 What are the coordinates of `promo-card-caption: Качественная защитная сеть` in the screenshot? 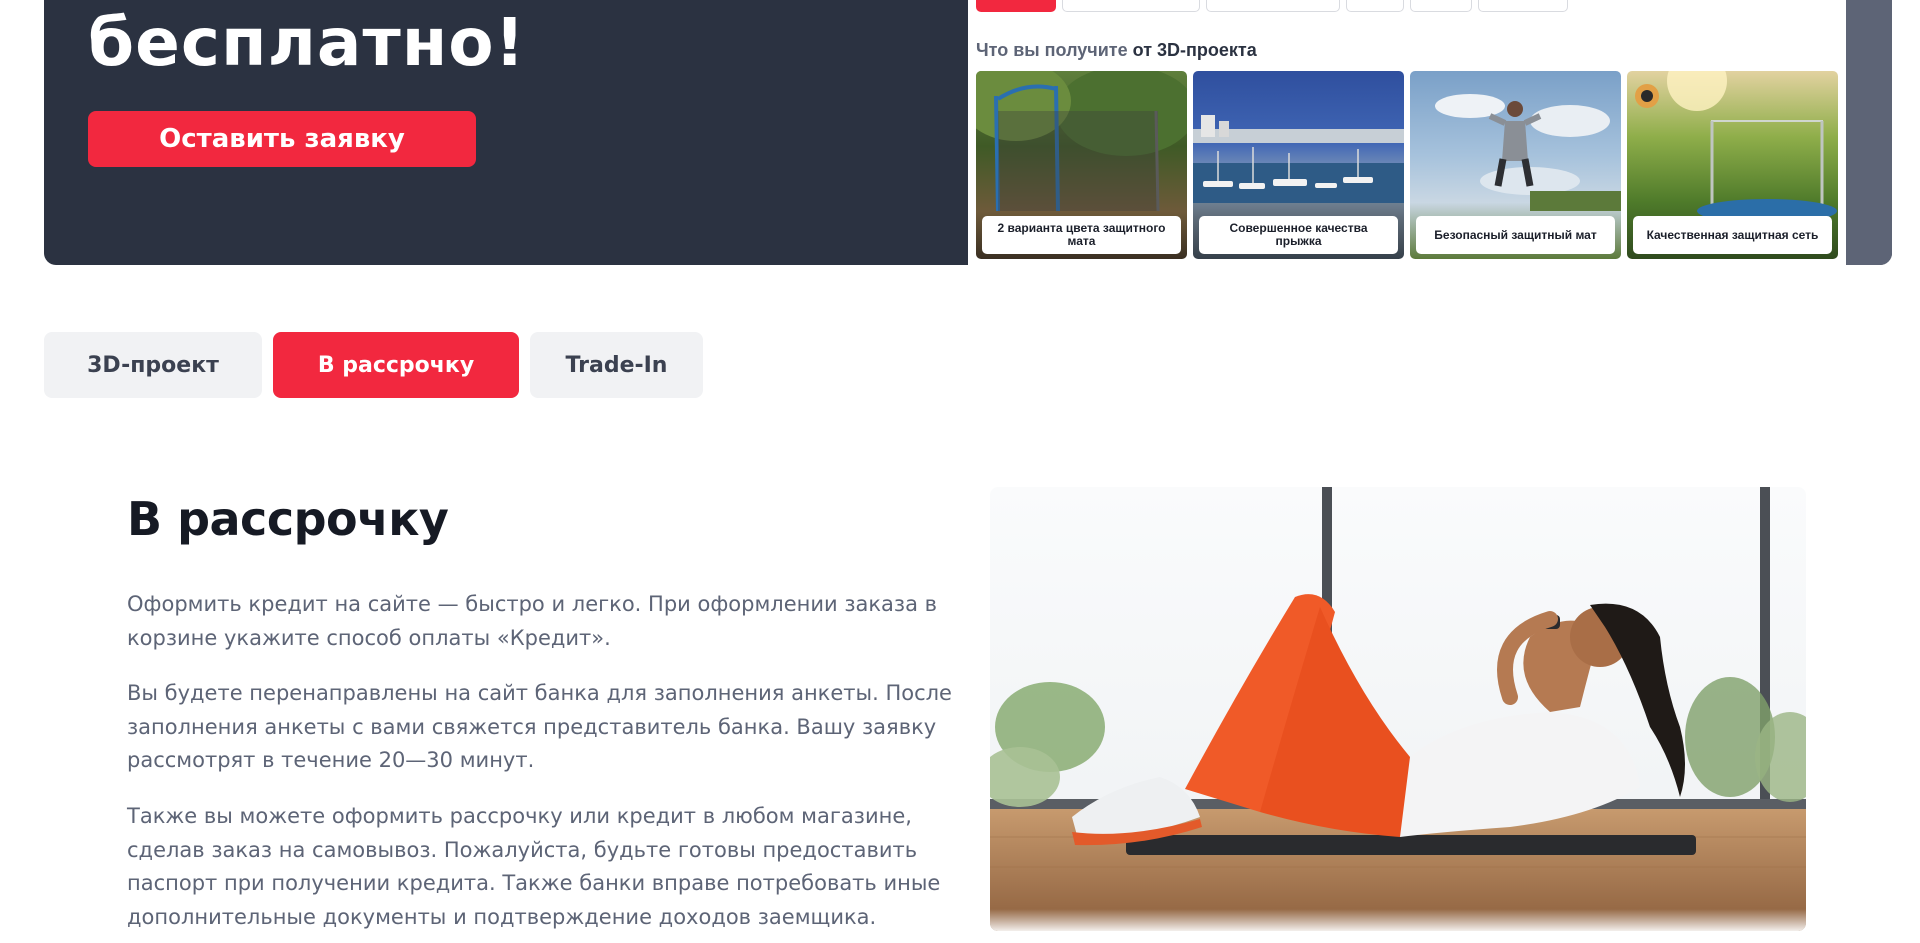 It's located at (1732, 235).